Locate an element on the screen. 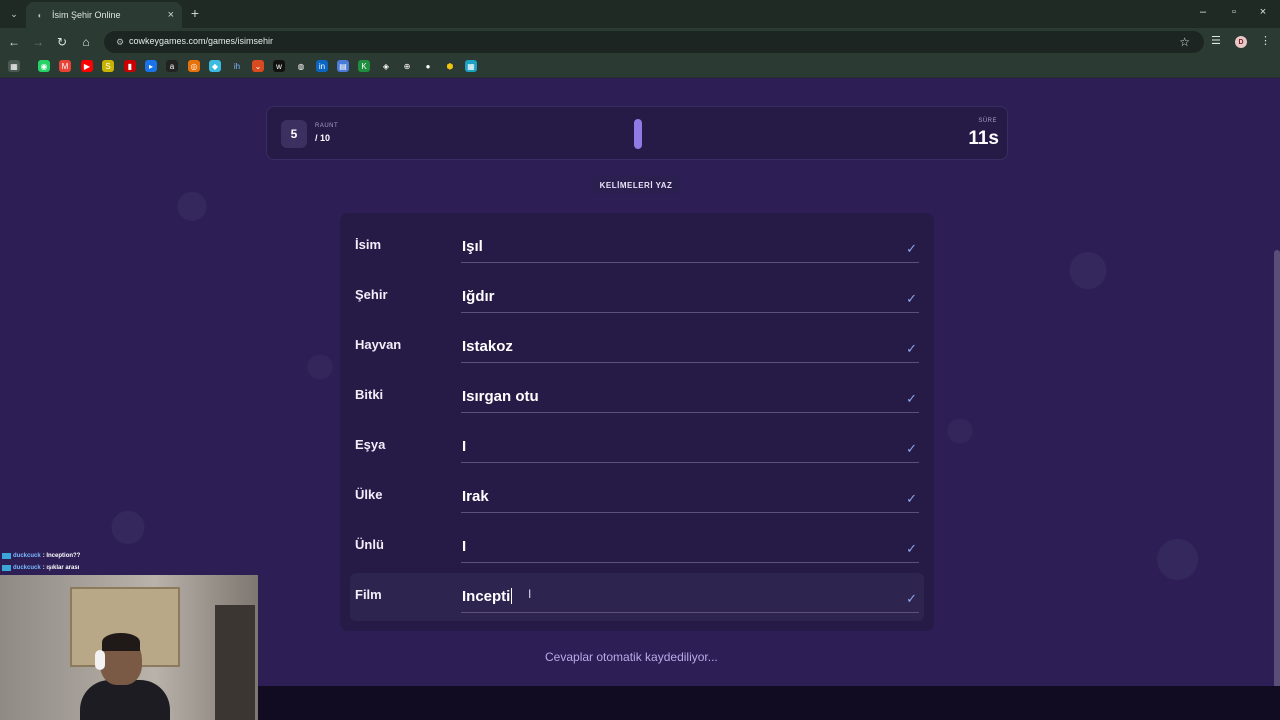 This screenshot has height=720, width=1280. answer-input-ulke: Irak ✓ is located at coordinates (690, 497).